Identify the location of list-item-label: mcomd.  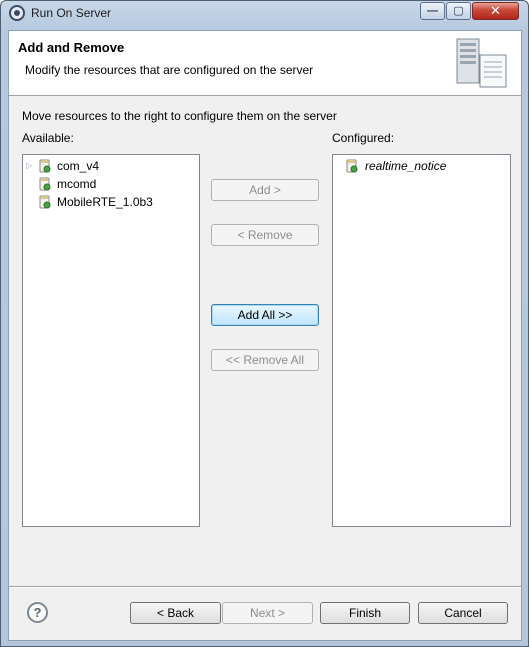
(77, 184).